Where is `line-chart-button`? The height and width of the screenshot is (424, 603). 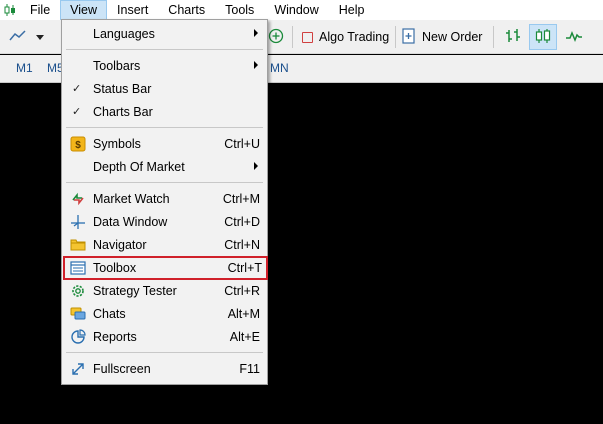 line-chart-button is located at coordinates (574, 37).